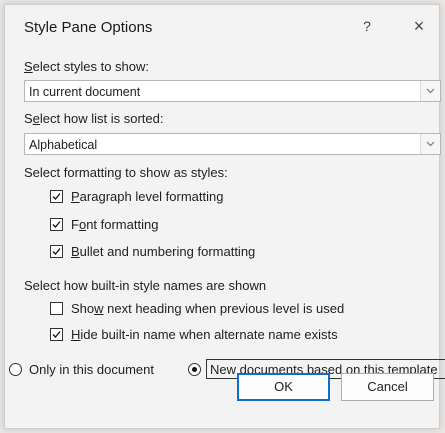  Describe the element at coordinates (232, 91) in the screenshot. I see `styles-to-show-dropdown: In current document` at that location.